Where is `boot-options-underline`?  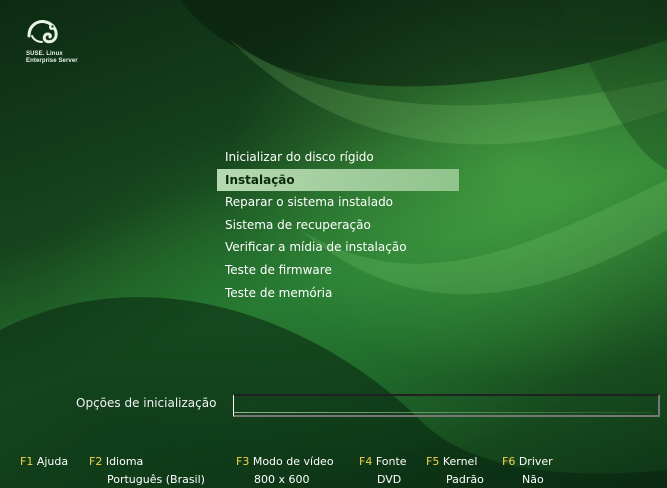 boot-options-underline is located at coordinates (443, 412).